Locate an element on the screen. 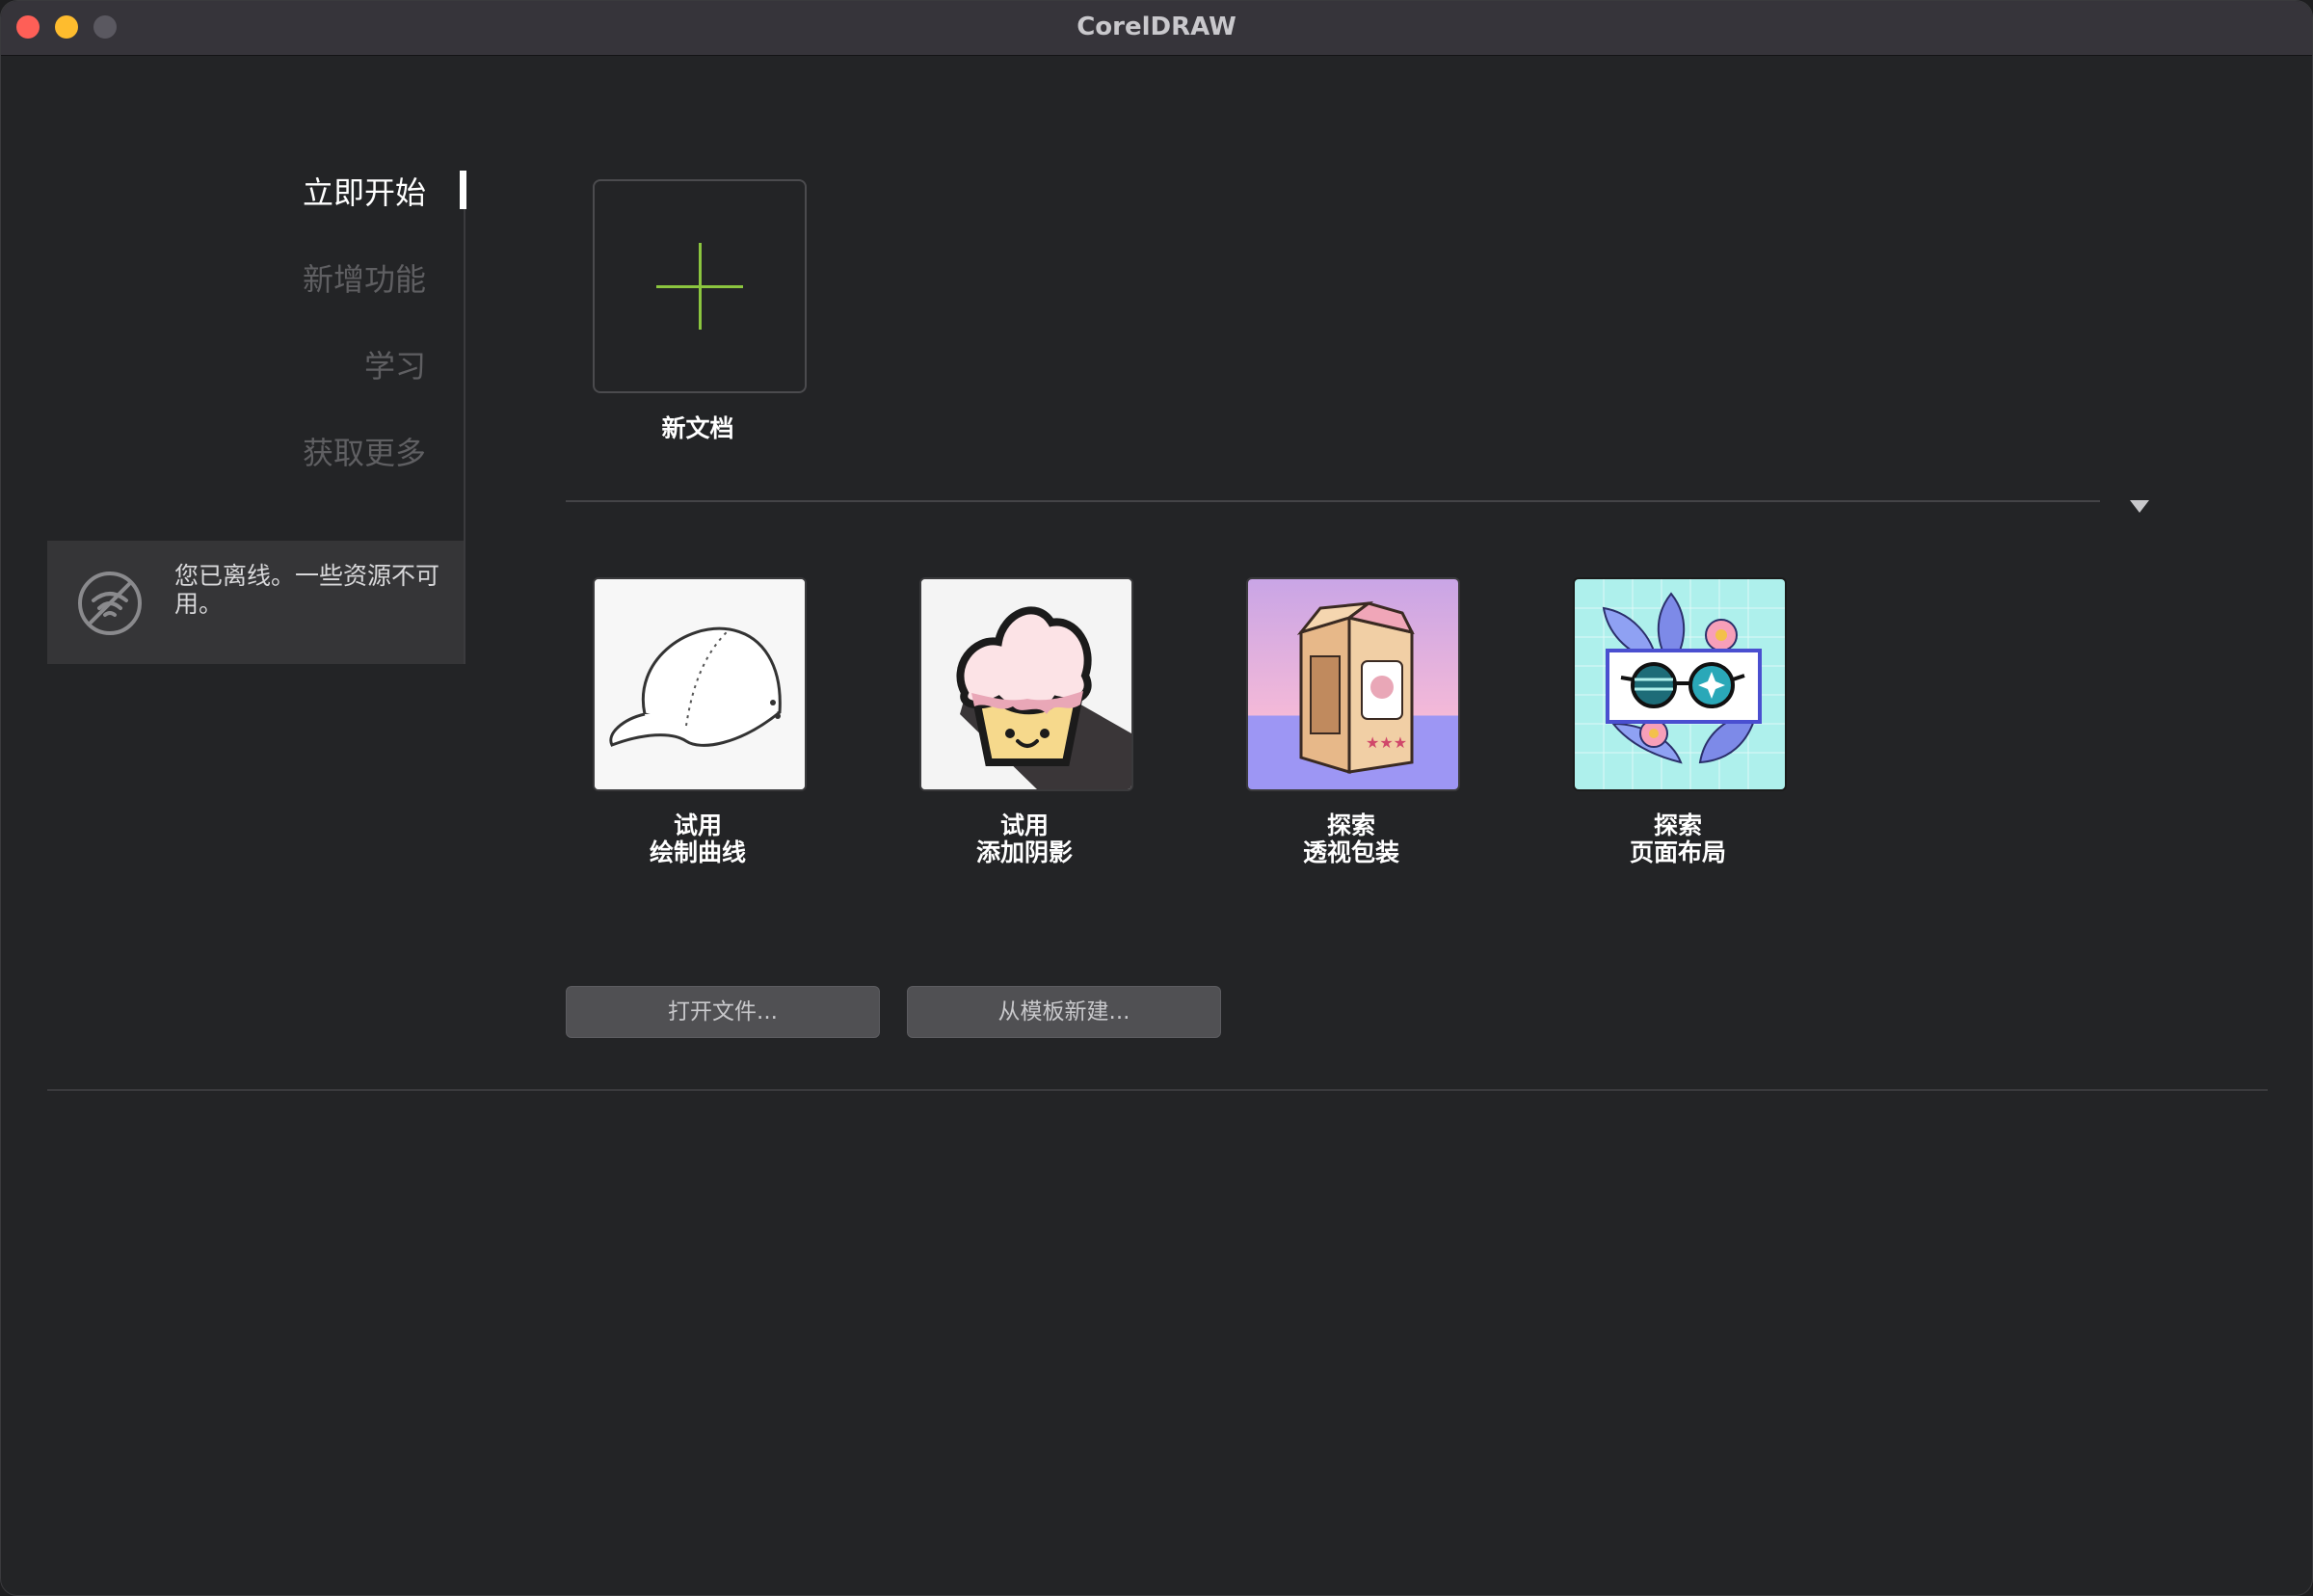 The width and height of the screenshot is (2313, 1596). offline-notice: 您已离线。一些资源不可用。 is located at coordinates (256, 602).